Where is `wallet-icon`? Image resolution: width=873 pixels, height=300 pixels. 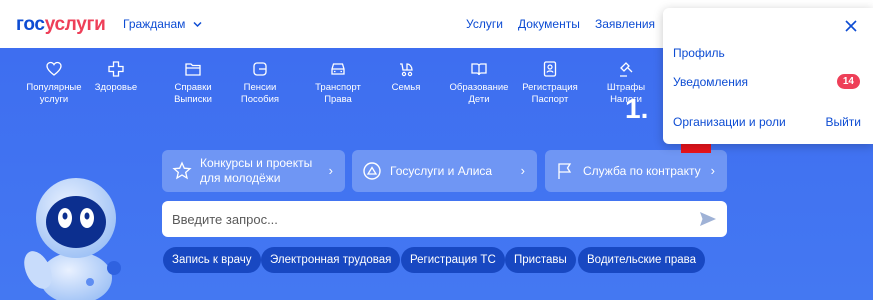 wallet-icon is located at coordinates (260, 69).